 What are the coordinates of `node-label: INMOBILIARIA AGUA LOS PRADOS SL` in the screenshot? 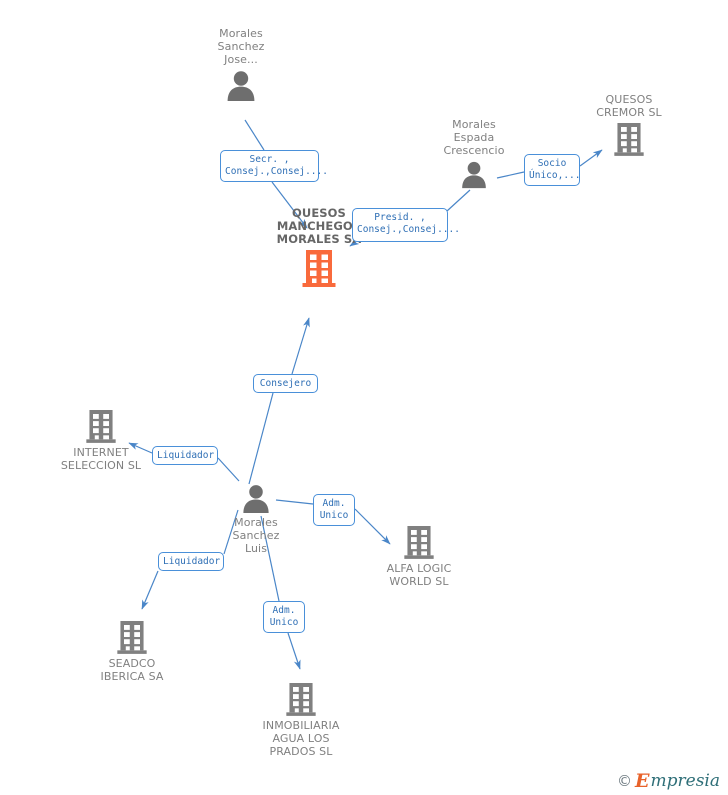 It's located at (301, 738).